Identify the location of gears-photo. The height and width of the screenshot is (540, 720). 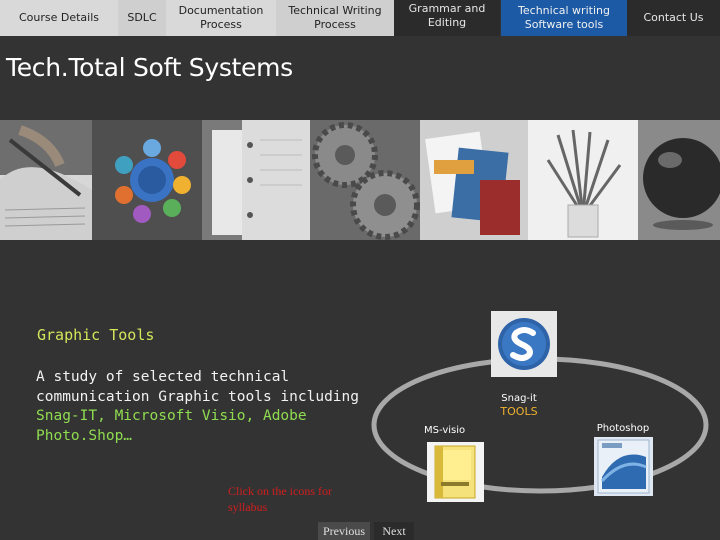
(365, 180).